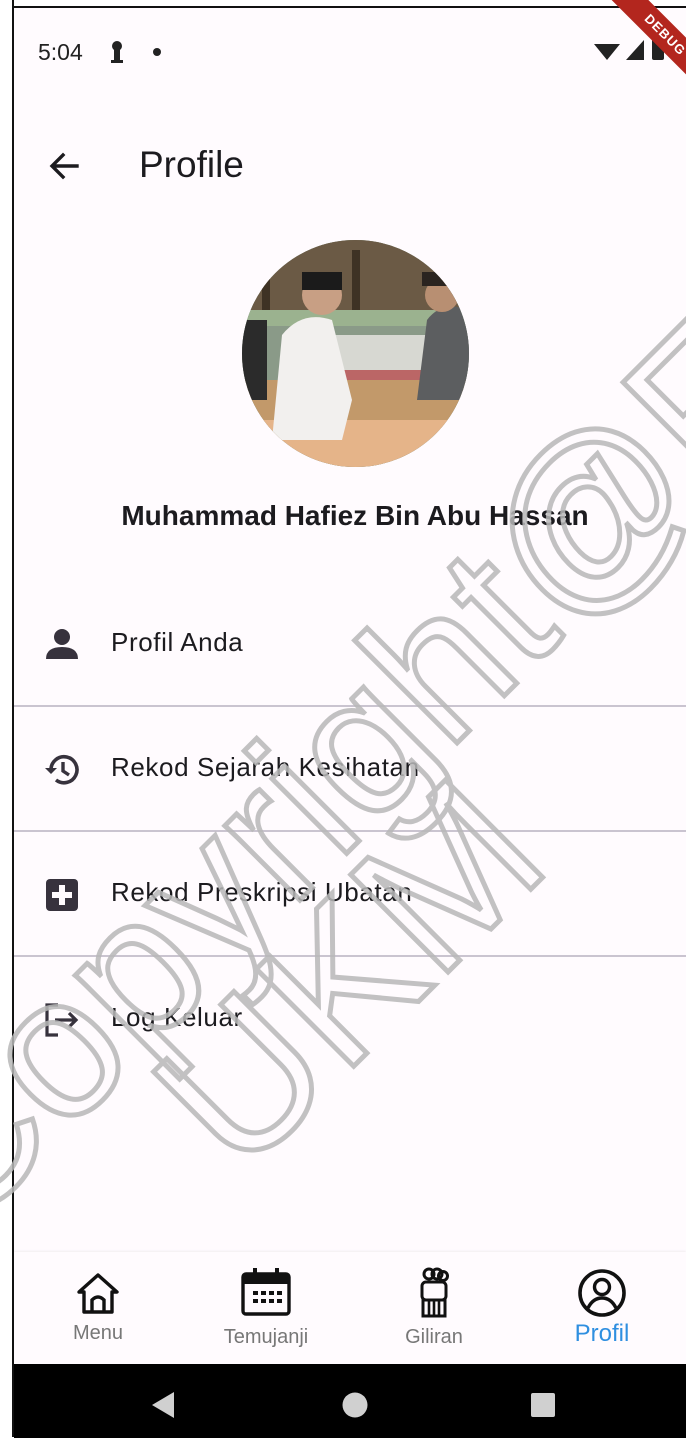 The width and height of the screenshot is (686, 1443). I want to click on profile-name: Muhammad Hafiez Bin Abu Hassan, so click(355, 515).